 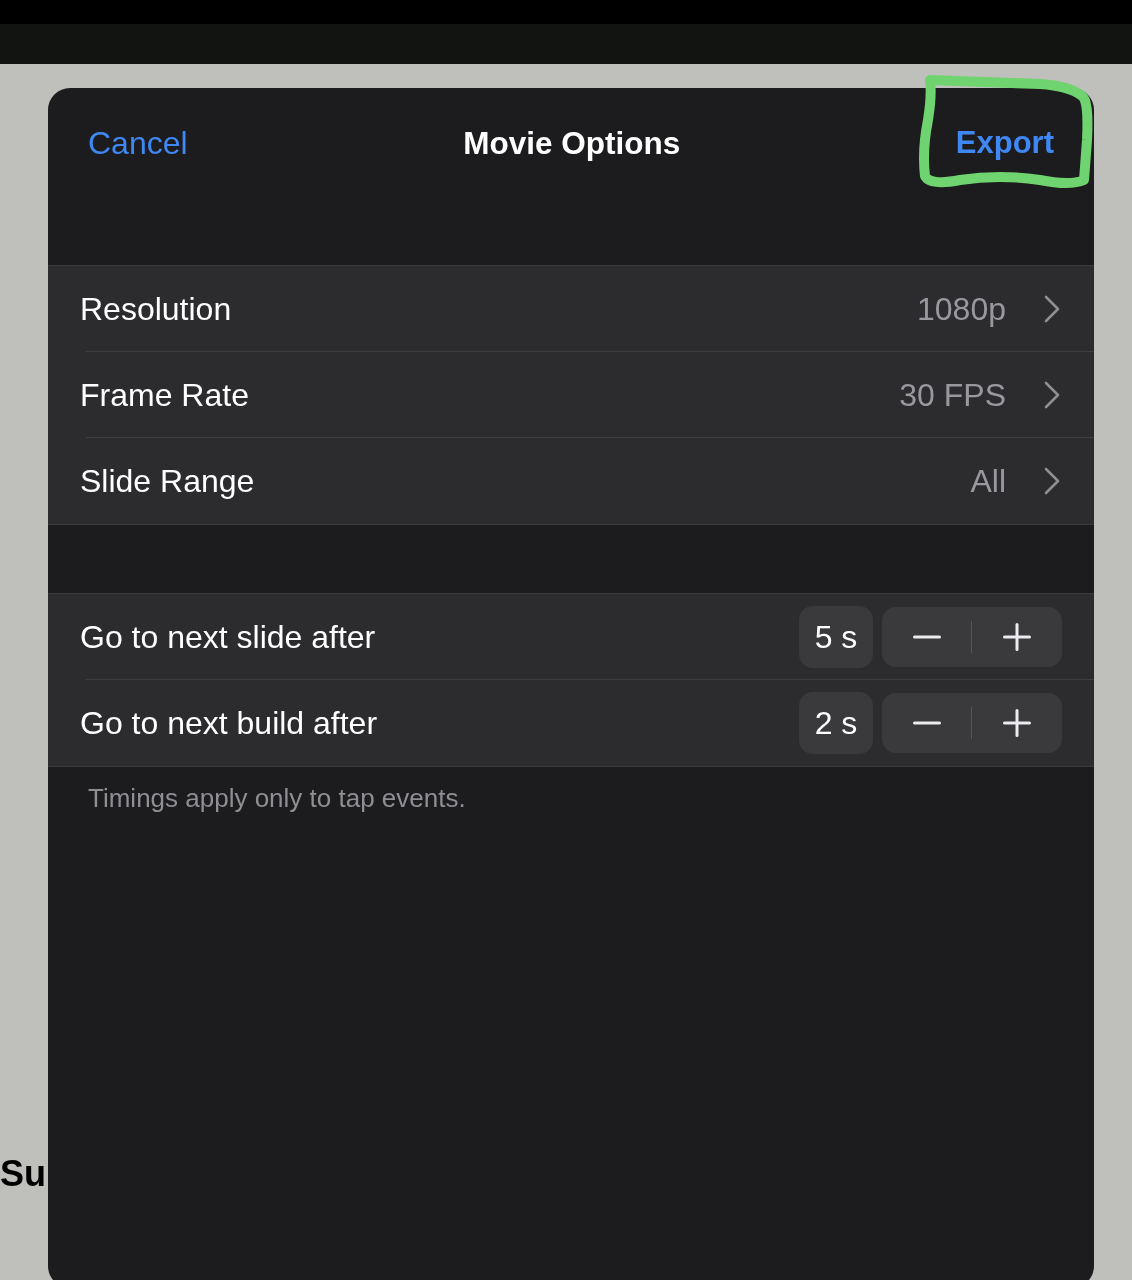 What do you see at coordinates (229, 723) in the screenshot?
I see `timing-label: Go to next build after` at bounding box center [229, 723].